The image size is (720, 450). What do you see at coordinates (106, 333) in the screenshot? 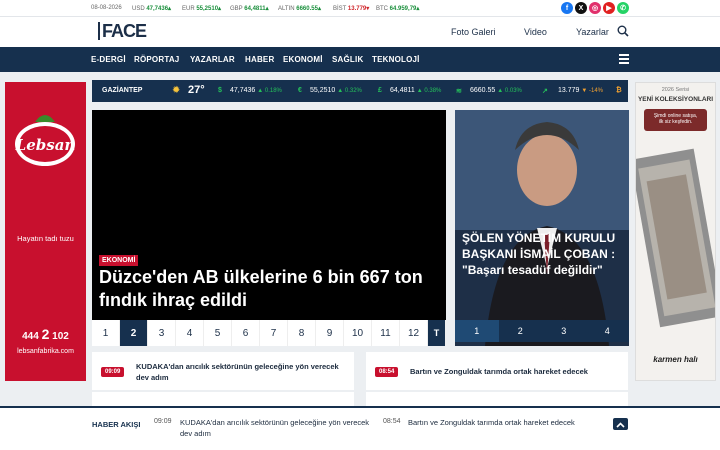
I see `hero-page-1: 1` at bounding box center [106, 333].